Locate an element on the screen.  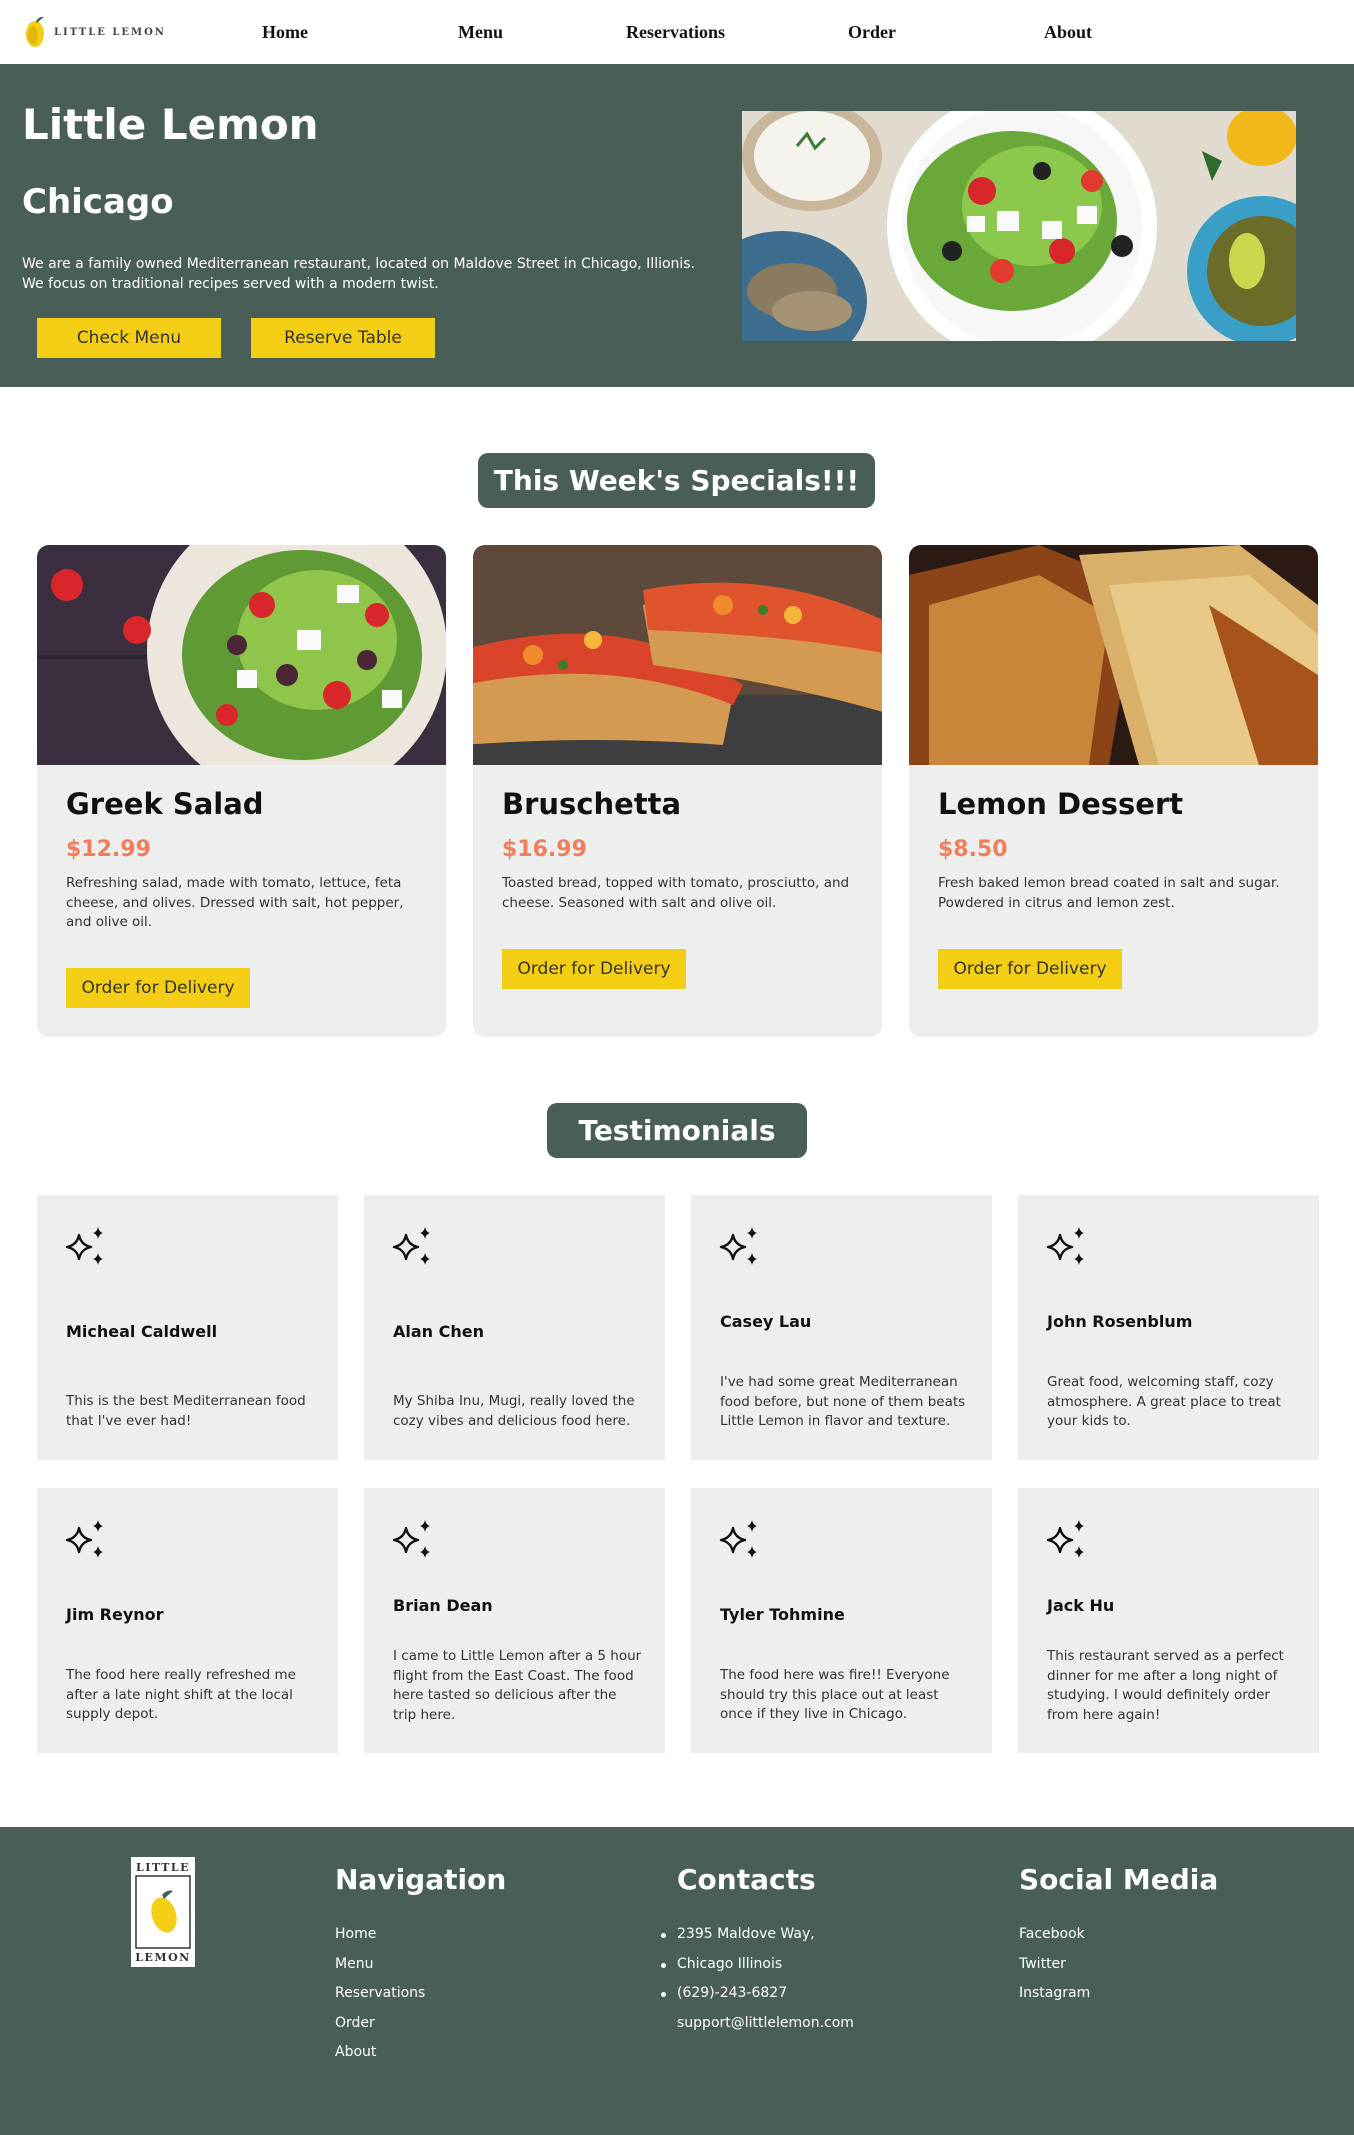
footer-social-list: Facebook Twitter Instagram is located at coordinates (1054, 1964).